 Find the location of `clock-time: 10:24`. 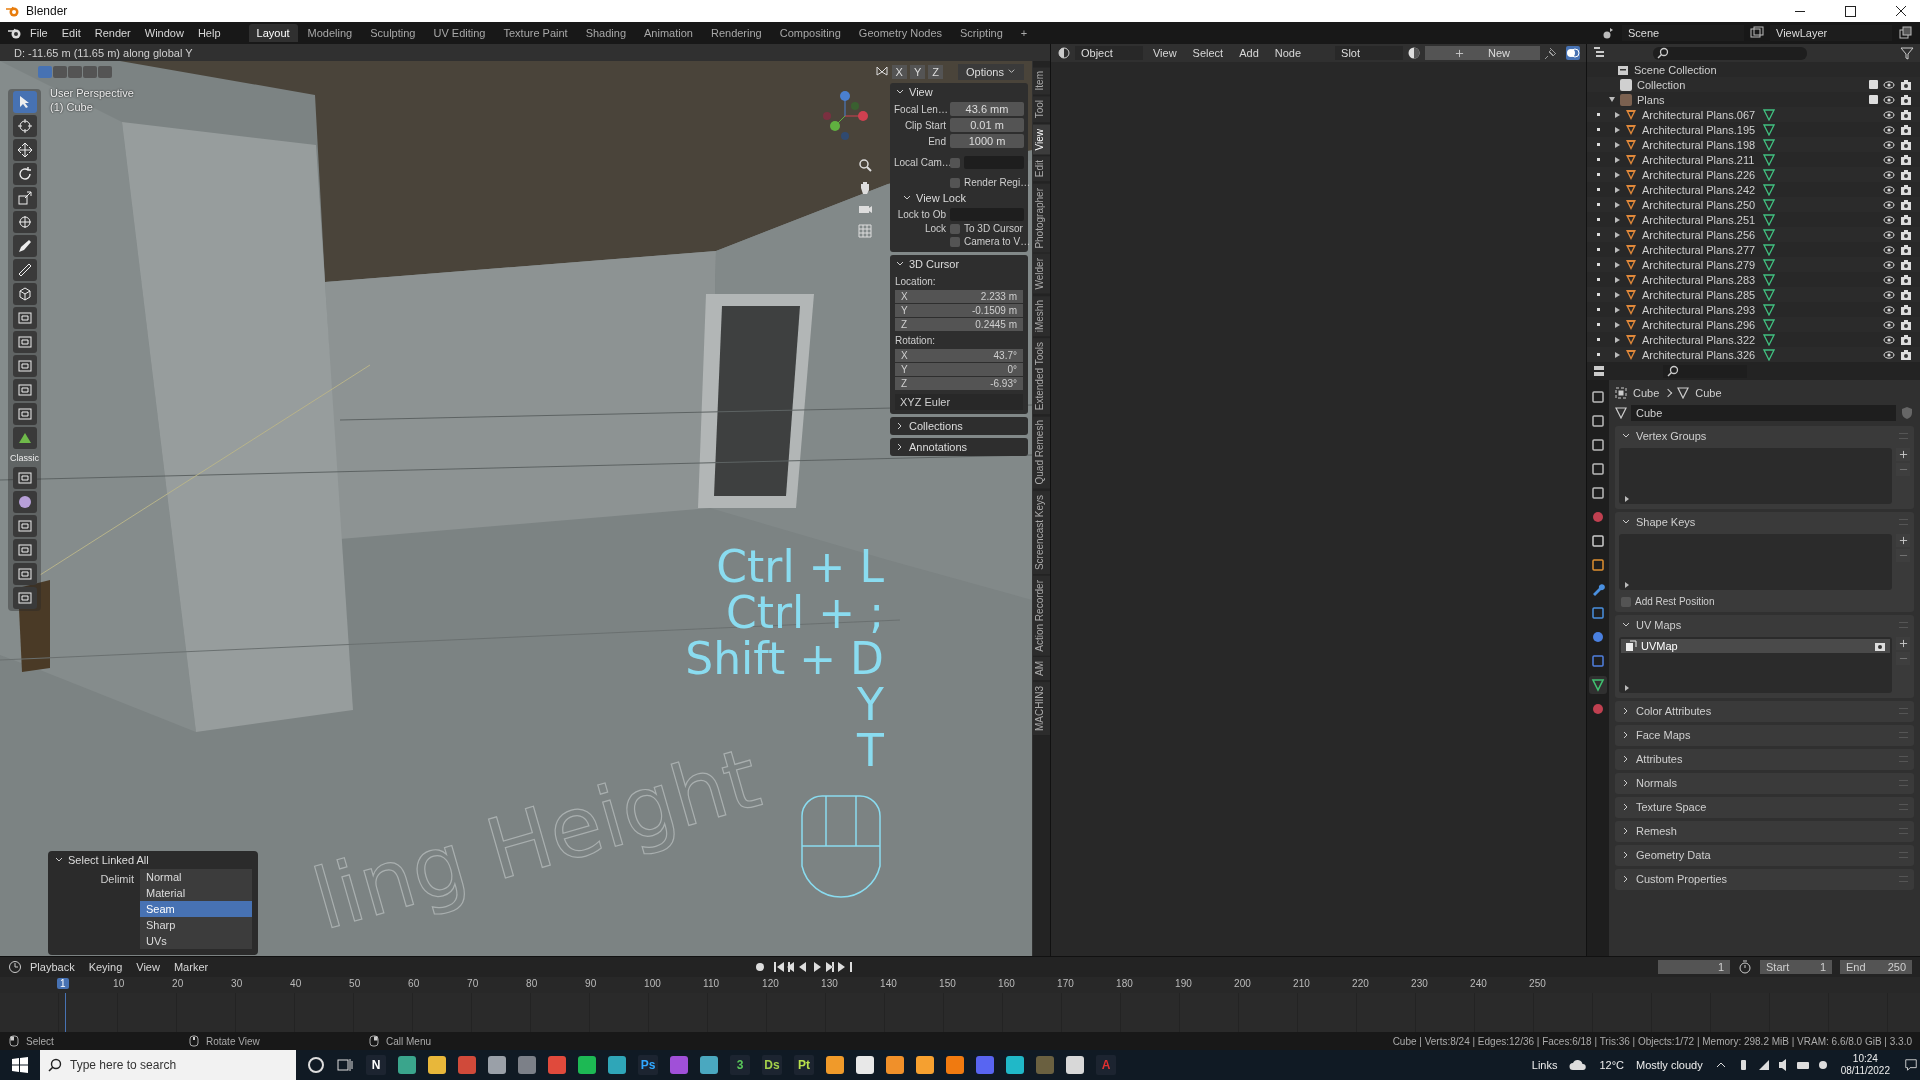

clock-time: 10:24 is located at coordinates (1865, 1059).